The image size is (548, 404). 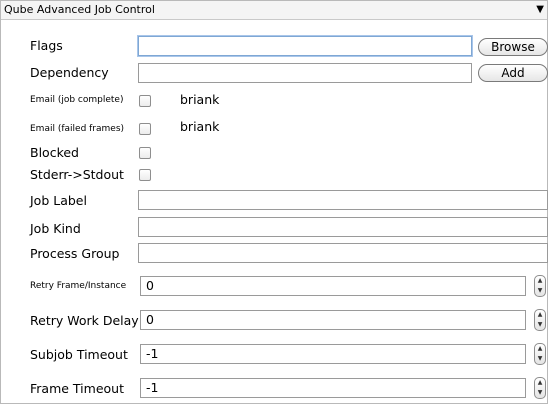 What do you see at coordinates (199, 127) in the screenshot?
I see `email-failed-user: briank` at bounding box center [199, 127].